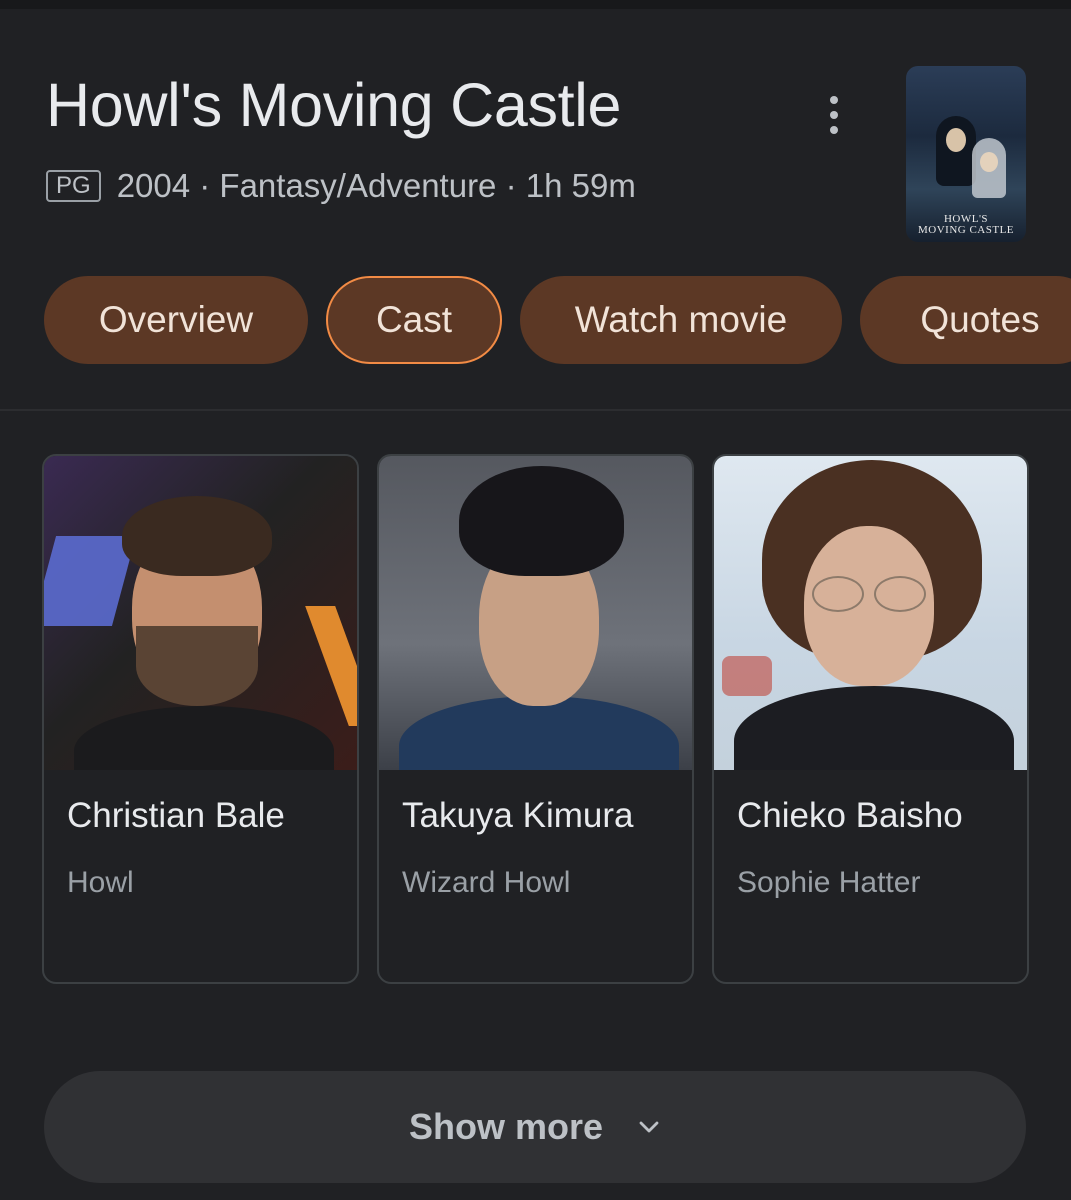 The image size is (1071, 1200). What do you see at coordinates (829, 882) in the screenshot?
I see `cast-role: Sophie Hatter` at bounding box center [829, 882].